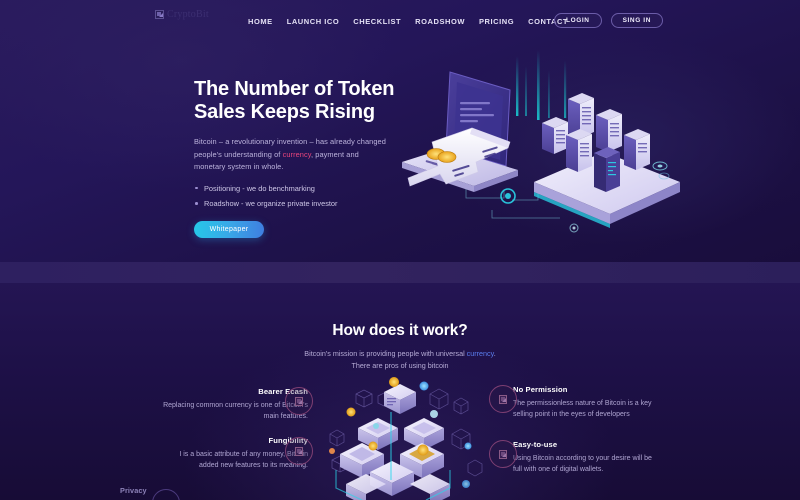 This screenshot has height=500, width=800. What do you see at coordinates (480, 353) in the screenshot?
I see `section-sub-accent: currency` at bounding box center [480, 353].